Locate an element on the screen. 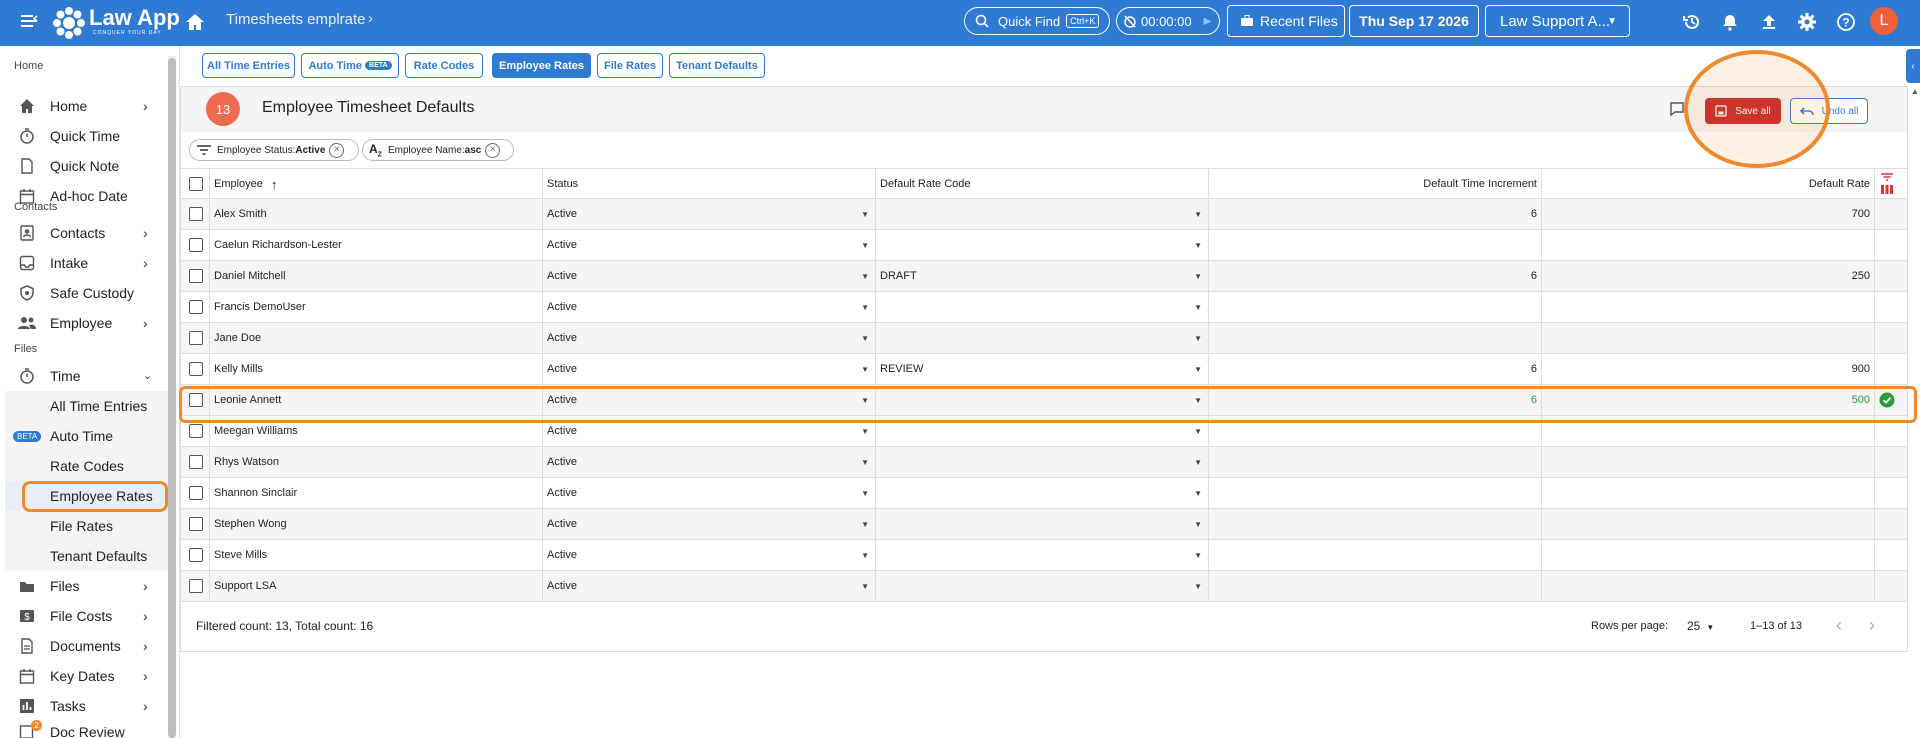  tab-all-time-entries: All Time Entries is located at coordinates (248, 65).